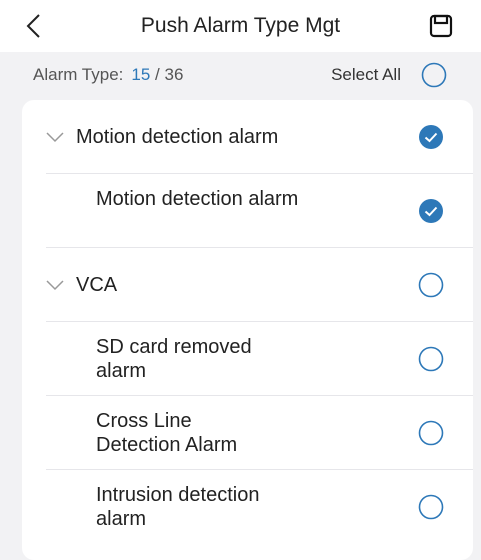  I want to click on group-label: Motion detection alarm, so click(177, 137).